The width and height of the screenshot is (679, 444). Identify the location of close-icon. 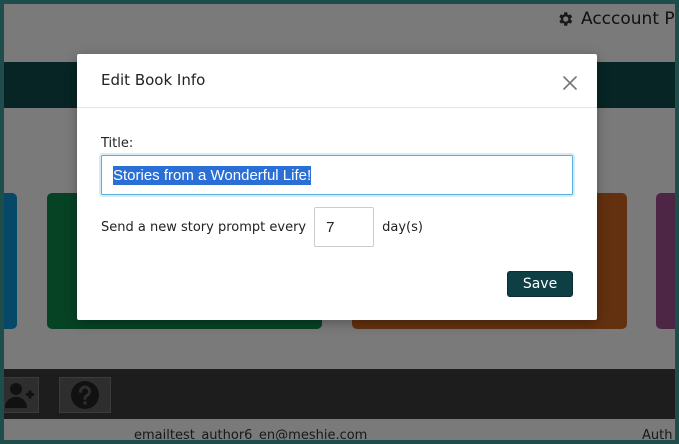
(570, 83).